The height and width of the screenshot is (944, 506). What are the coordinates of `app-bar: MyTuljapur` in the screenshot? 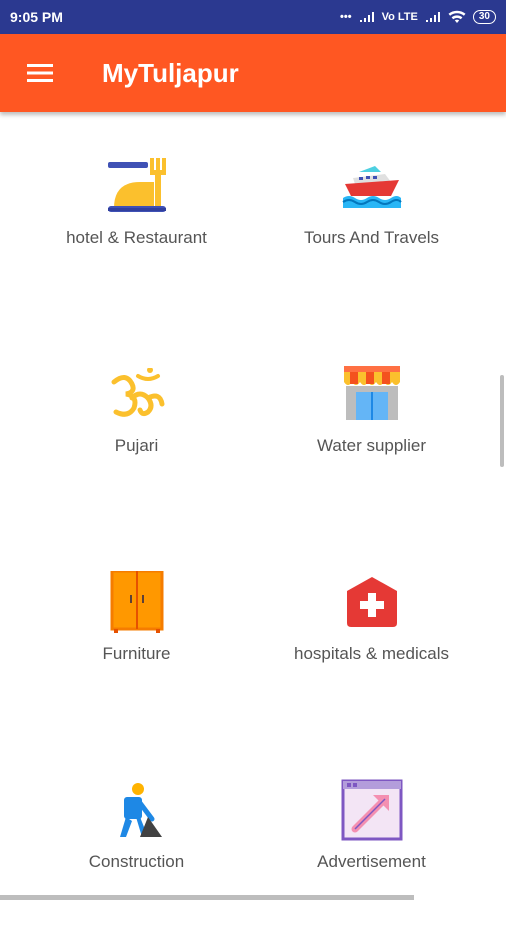 It's located at (253, 73).